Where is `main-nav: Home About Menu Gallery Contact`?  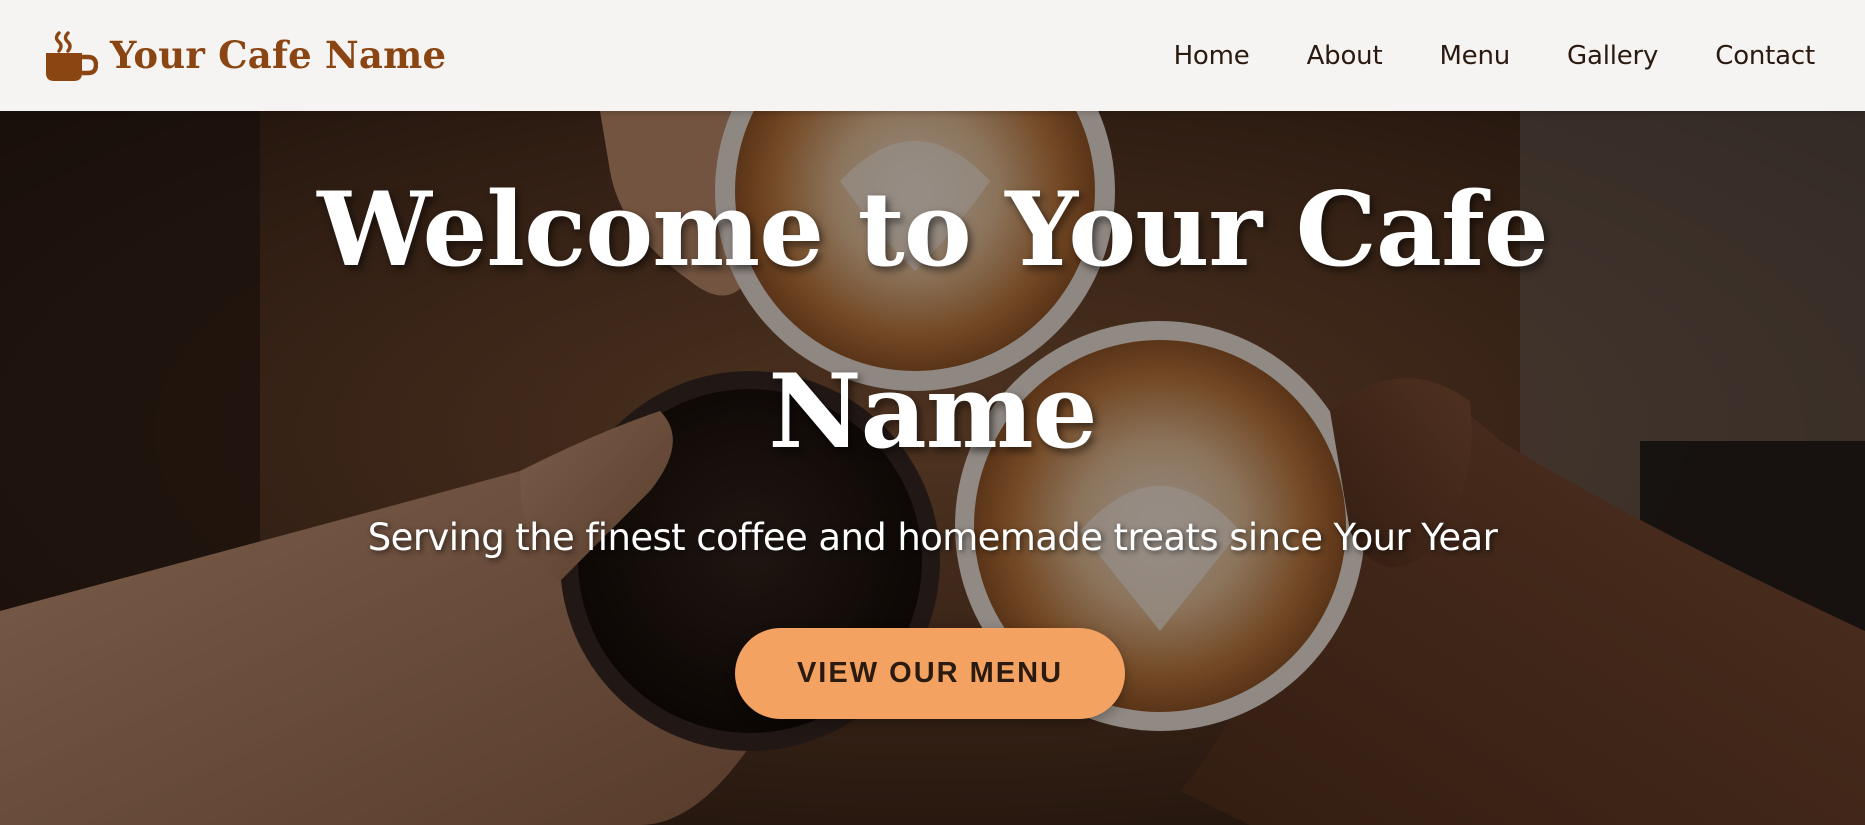
main-nav: Home About Menu Gallery Contact is located at coordinates (1495, 56).